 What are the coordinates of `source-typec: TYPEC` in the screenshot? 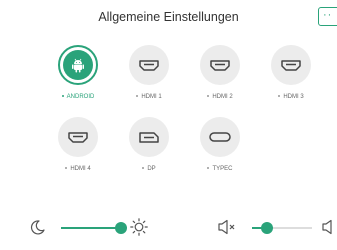 It's located at (220, 144).